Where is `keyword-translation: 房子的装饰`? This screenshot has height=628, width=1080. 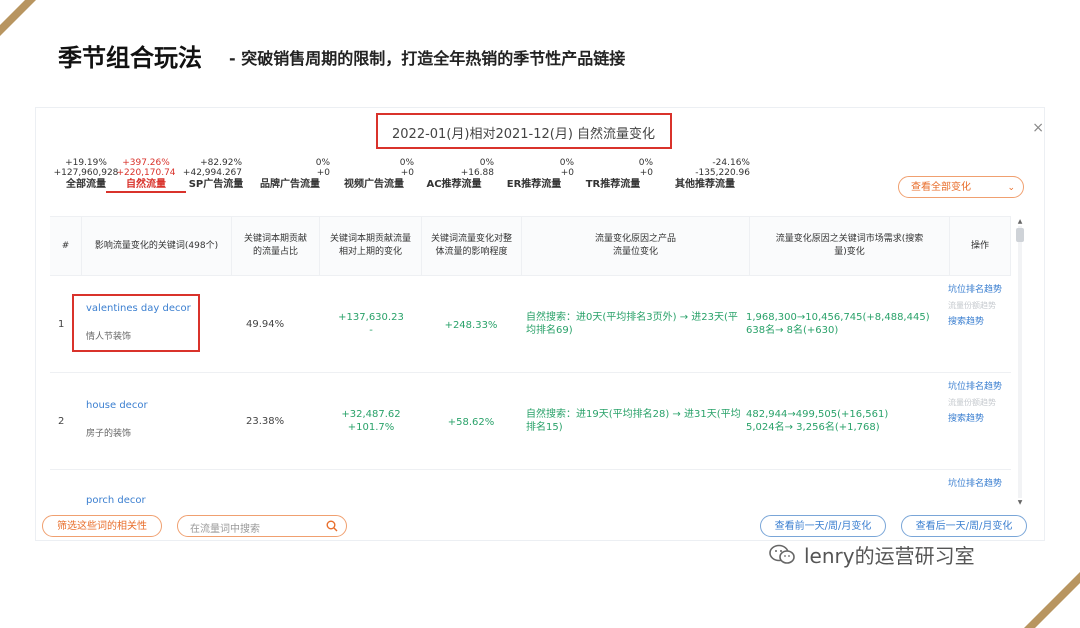
keyword-translation: 房子的装饰 is located at coordinates (109, 434).